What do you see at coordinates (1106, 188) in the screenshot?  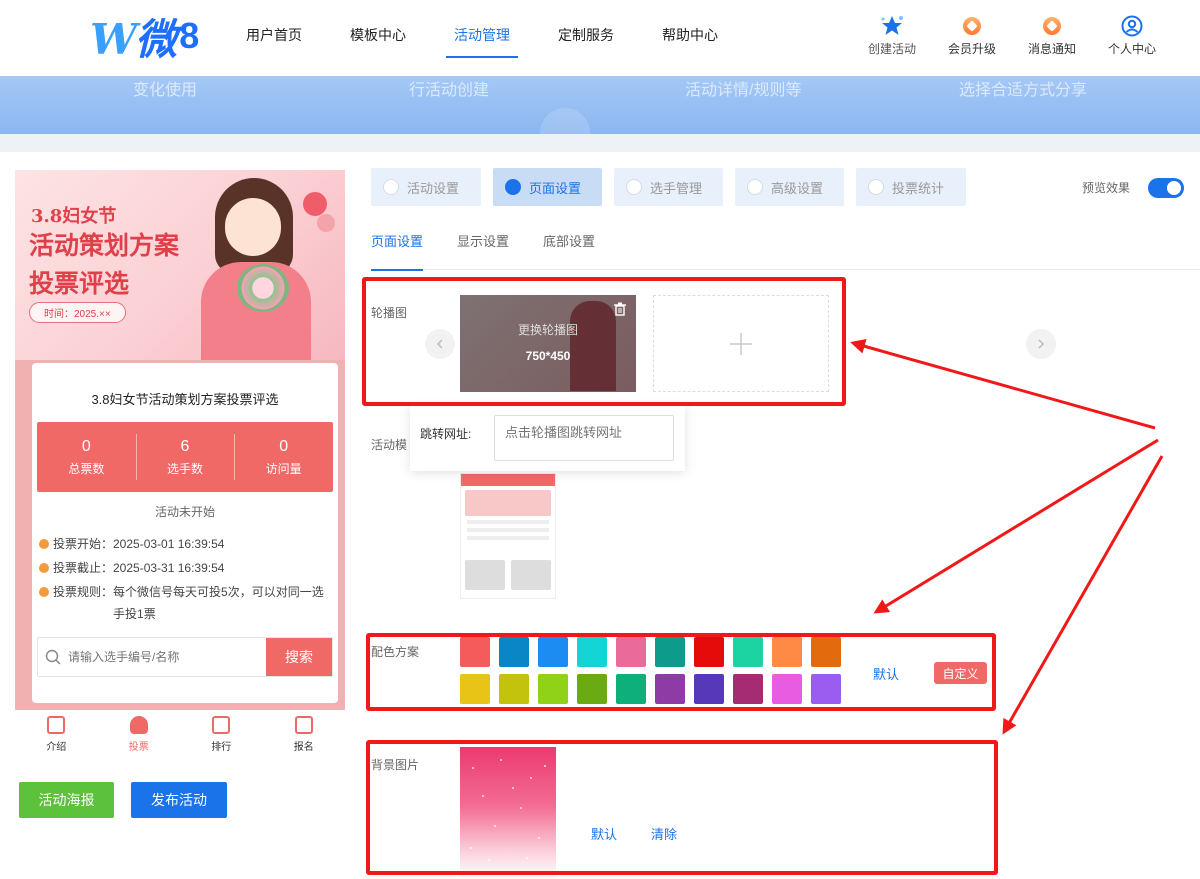 I see `preview-effect-label: 预览效果` at bounding box center [1106, 188].